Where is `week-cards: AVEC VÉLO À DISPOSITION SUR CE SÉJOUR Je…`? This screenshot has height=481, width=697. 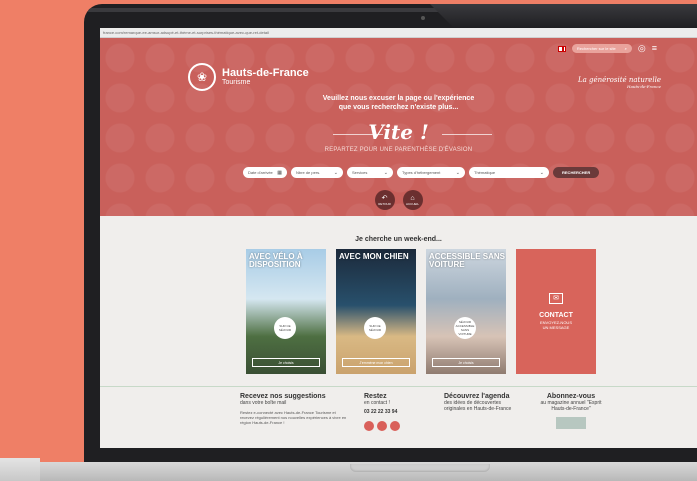
week-cards: AVEC VÉLO À DISPOSITION SUR CE SÉJOUR Je… is located at coordinates (421, 311).